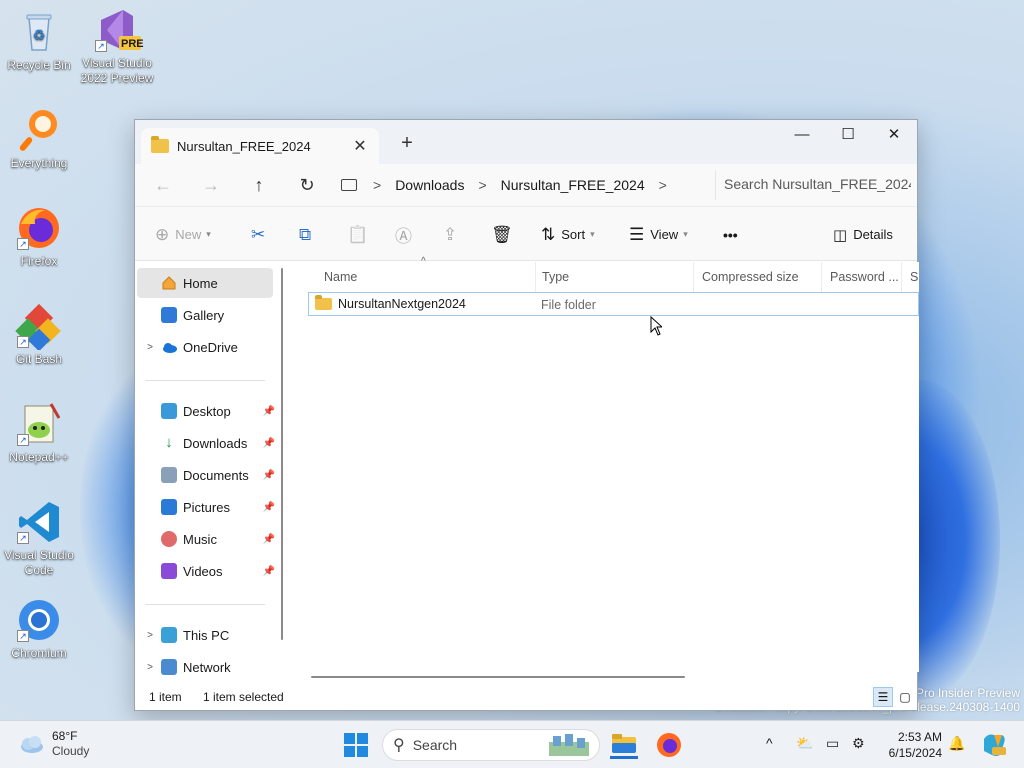  What do you see at coordinates (132, 44) in the screenshot?
I see `preview-badge: PRE` at bounding box center [132, 44].